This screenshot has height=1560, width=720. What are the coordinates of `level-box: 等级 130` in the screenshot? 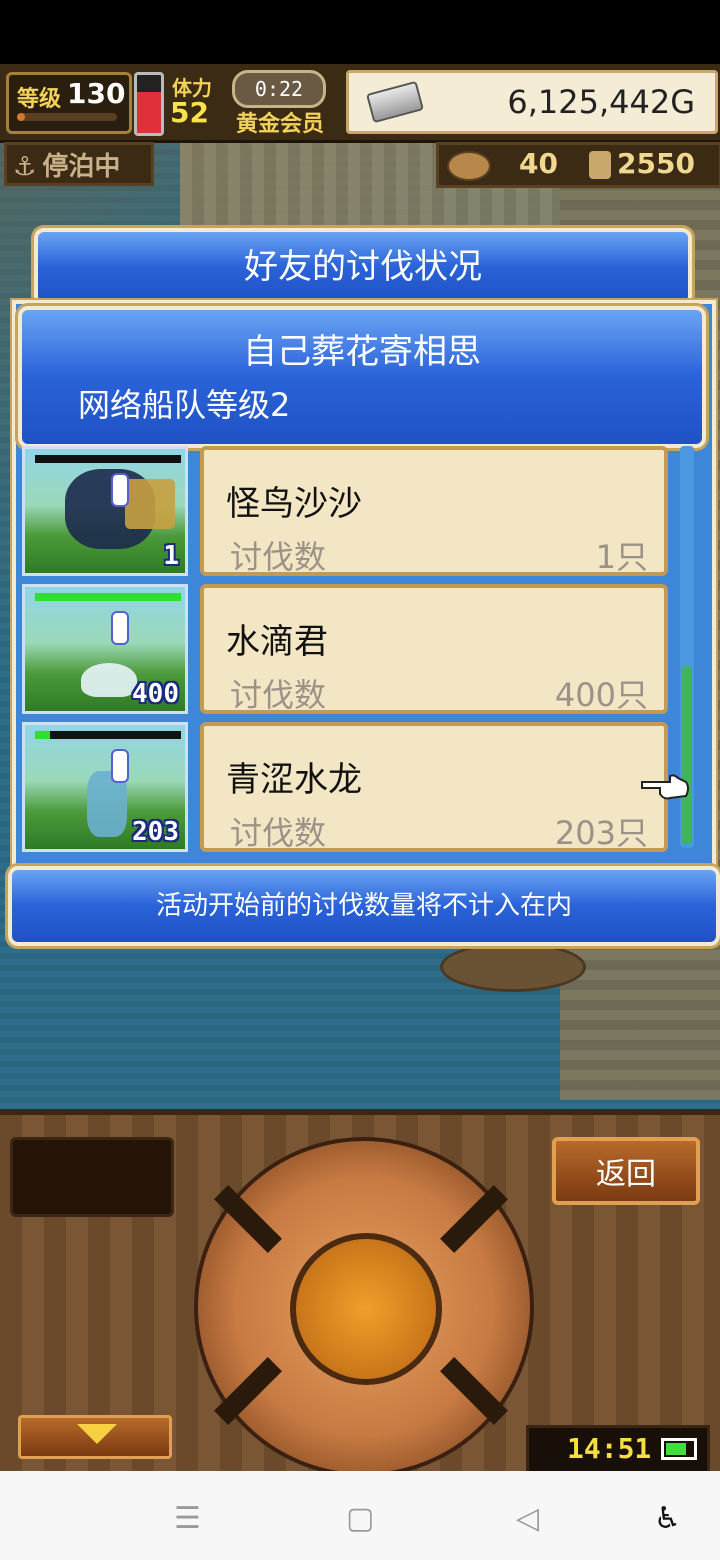 It's located at (69, 103).